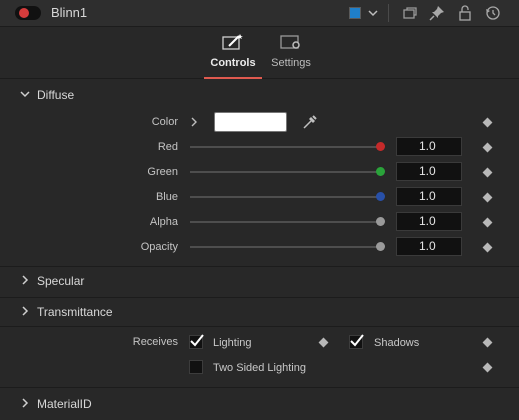 Image resolution: width=519 pixels, height=420 pixels. Describe the element at coordinates (56, 95) in the screenshot. I see `section-diffuse-title: Diffuse` at that location.